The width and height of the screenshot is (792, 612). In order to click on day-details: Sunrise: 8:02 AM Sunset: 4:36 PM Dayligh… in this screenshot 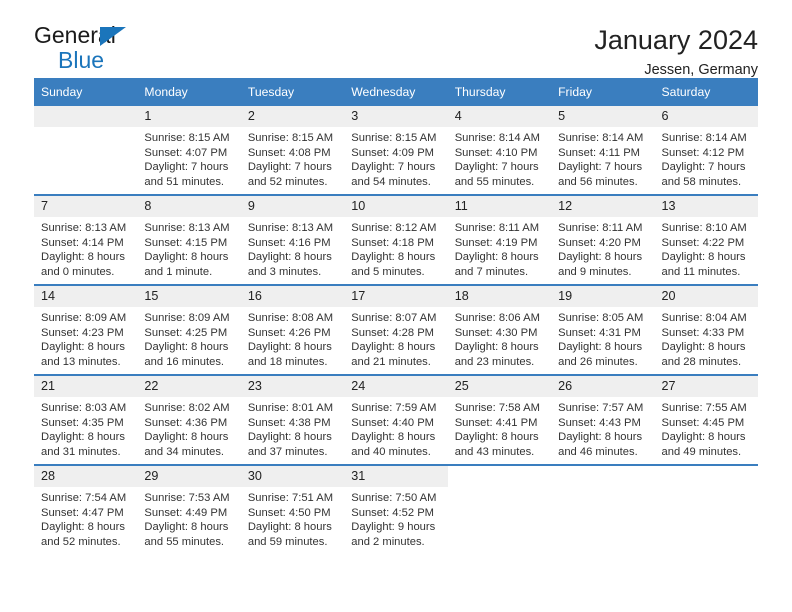, I will do `click(188, 428)`.